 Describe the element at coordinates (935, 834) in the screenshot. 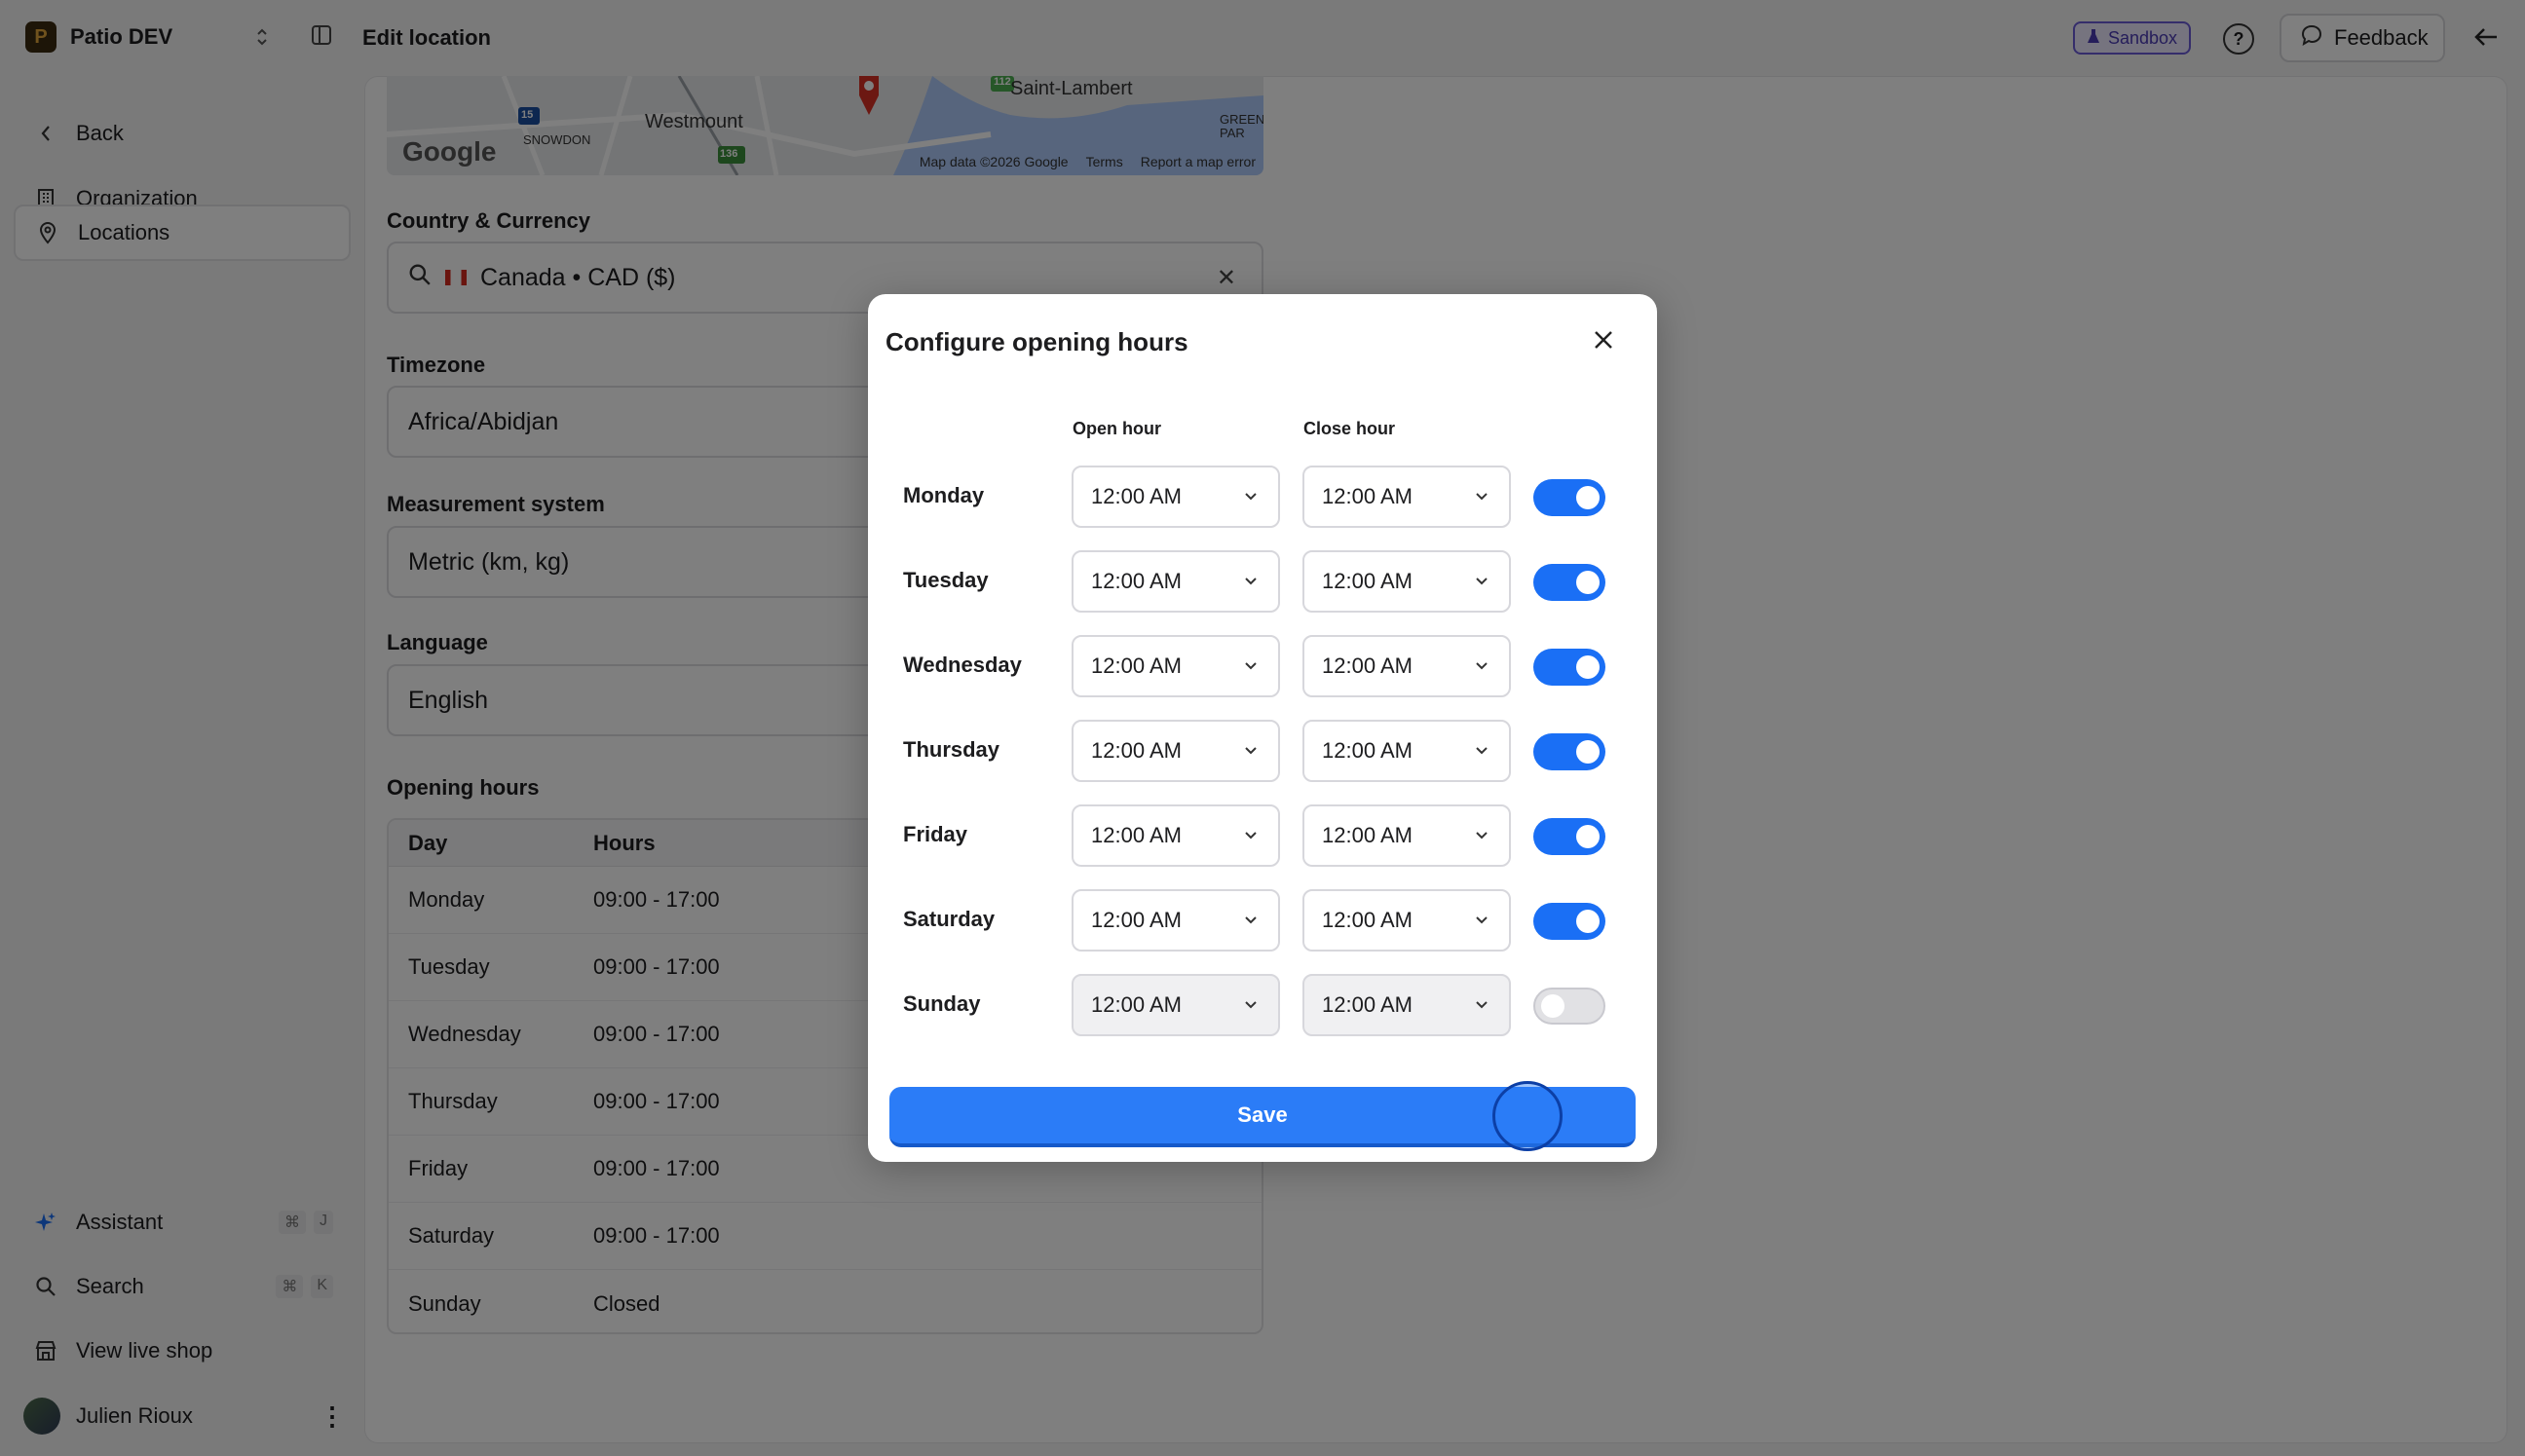

I see `day-label: Friday` at that location.